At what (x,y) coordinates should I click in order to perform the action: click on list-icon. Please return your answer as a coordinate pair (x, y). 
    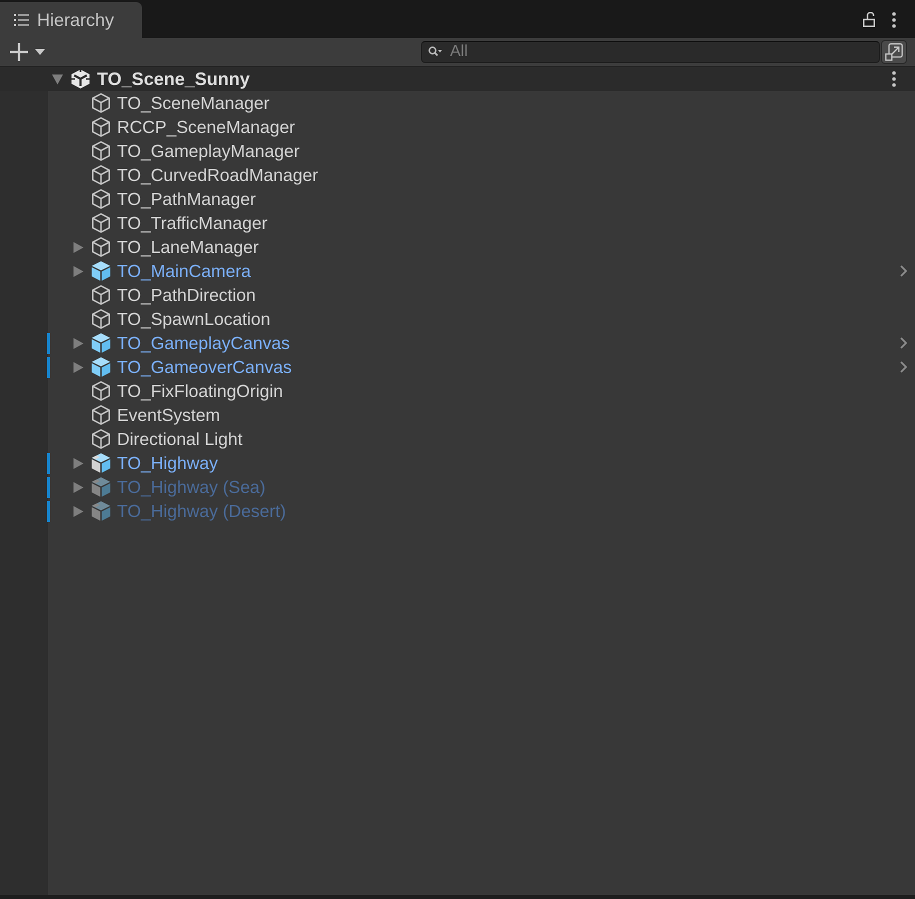
    Looking at the image, I should click on (21, 20).